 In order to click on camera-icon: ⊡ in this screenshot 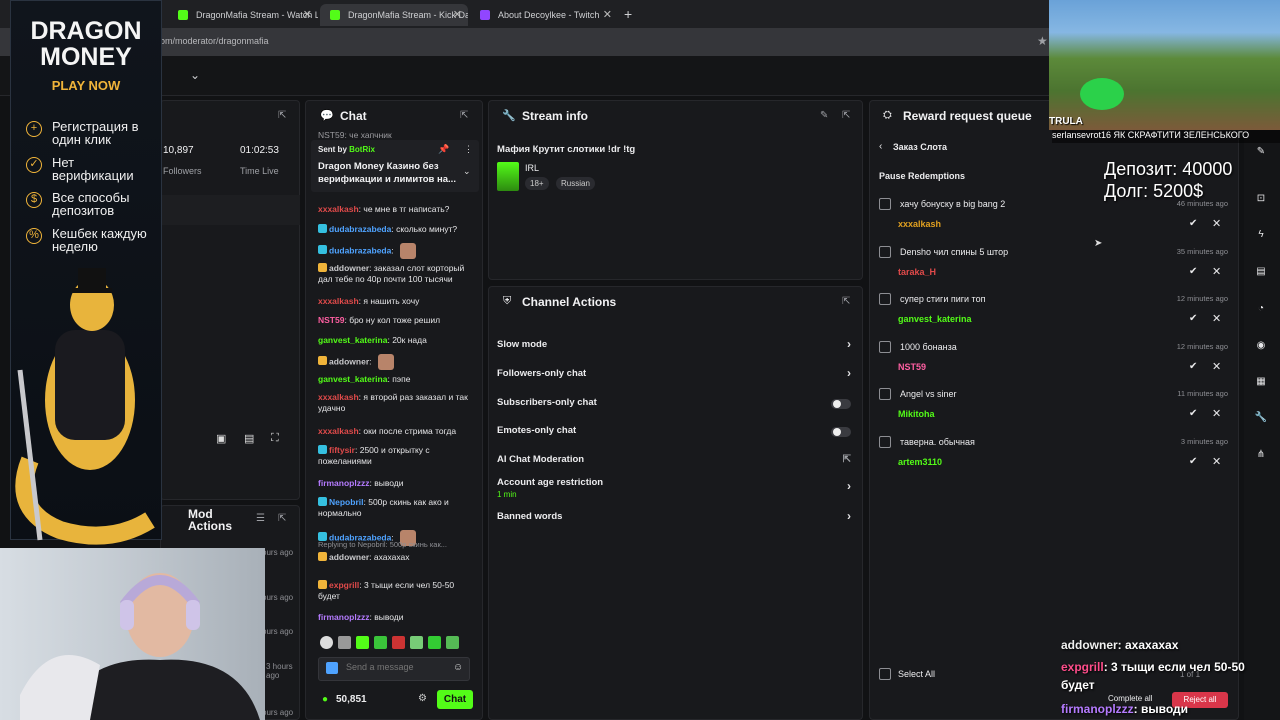, I will do `click(1261, 200)`.